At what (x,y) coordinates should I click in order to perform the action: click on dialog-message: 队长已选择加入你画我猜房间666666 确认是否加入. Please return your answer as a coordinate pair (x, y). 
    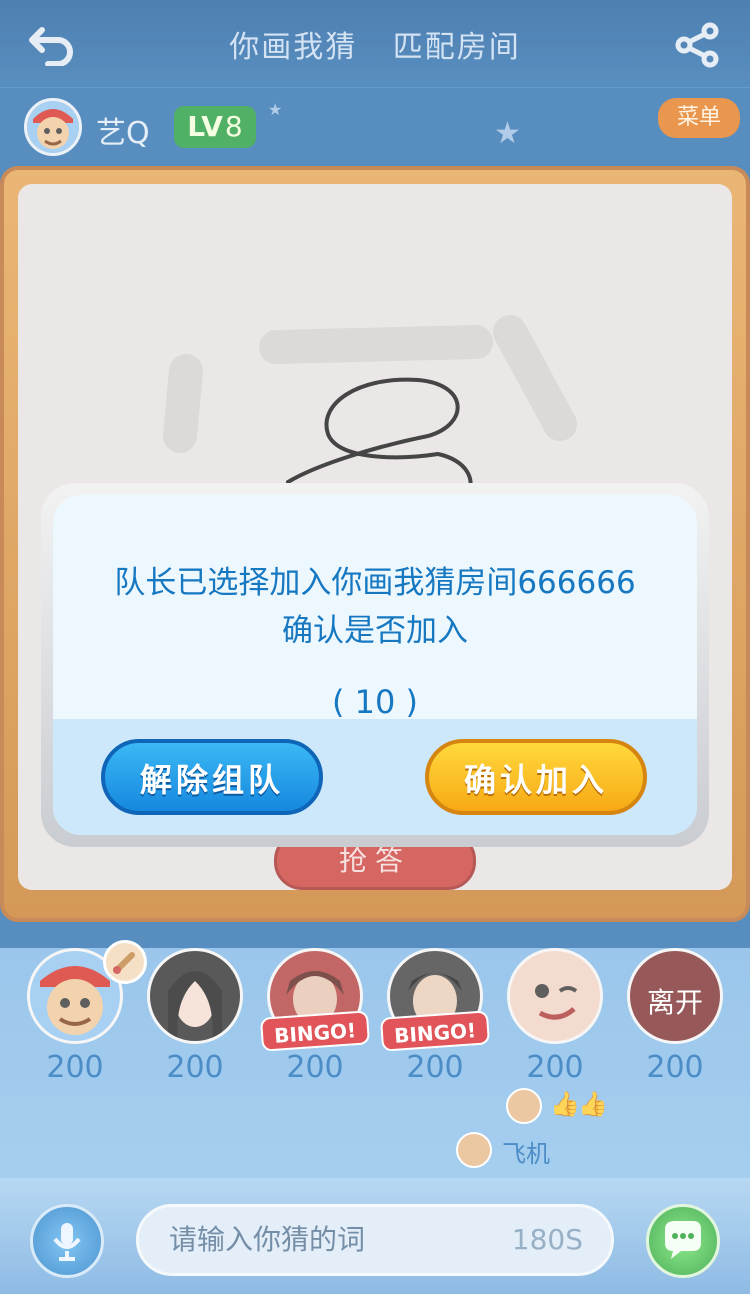
    Looking at the image, I should click on (375, 607).